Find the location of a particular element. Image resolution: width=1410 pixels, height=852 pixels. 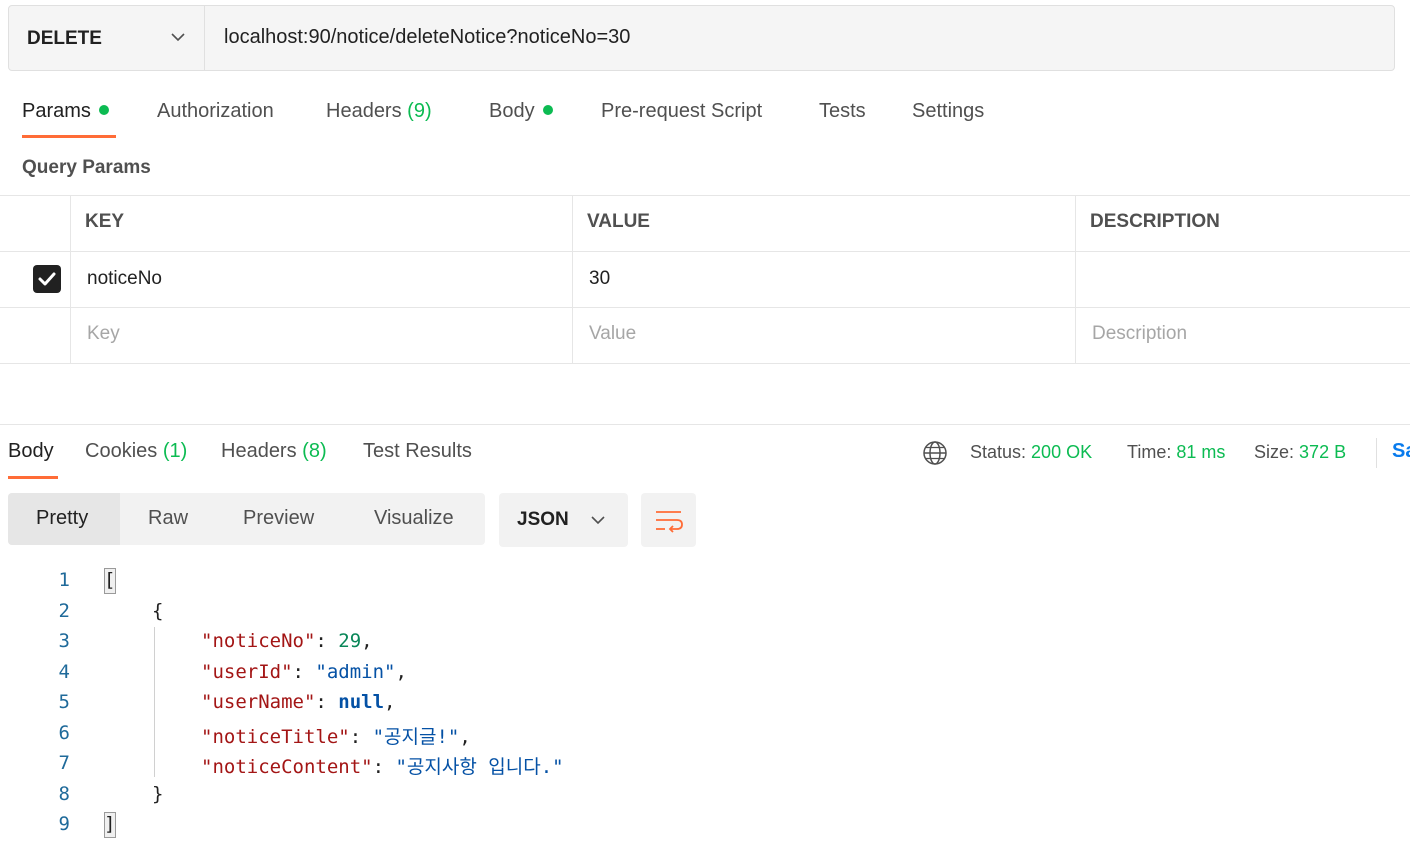

table-border-row1 is located at coordinates (705, 307).